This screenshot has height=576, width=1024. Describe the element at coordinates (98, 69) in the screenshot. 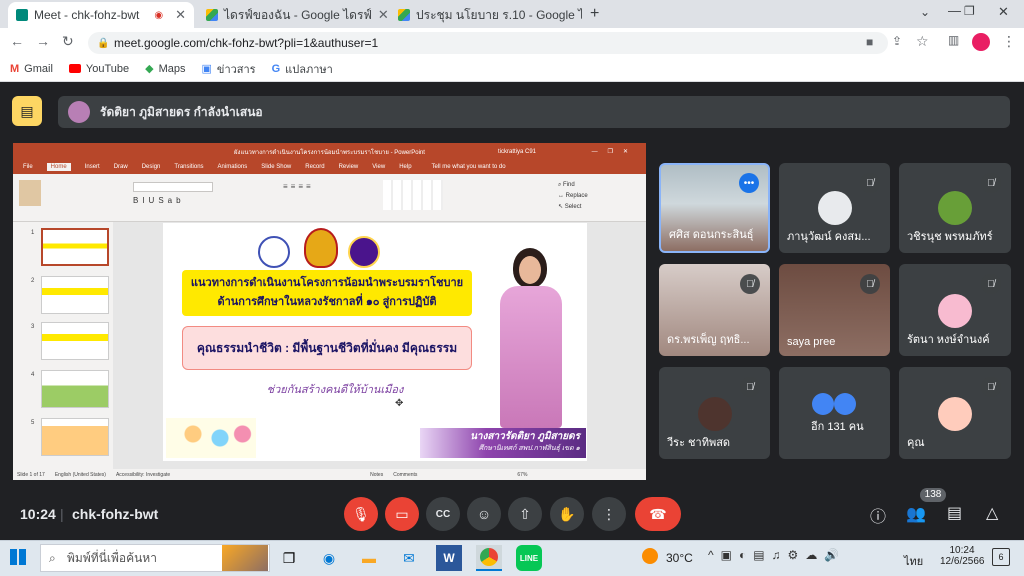

I see `bookmark-youtube: YouTube` at that location.